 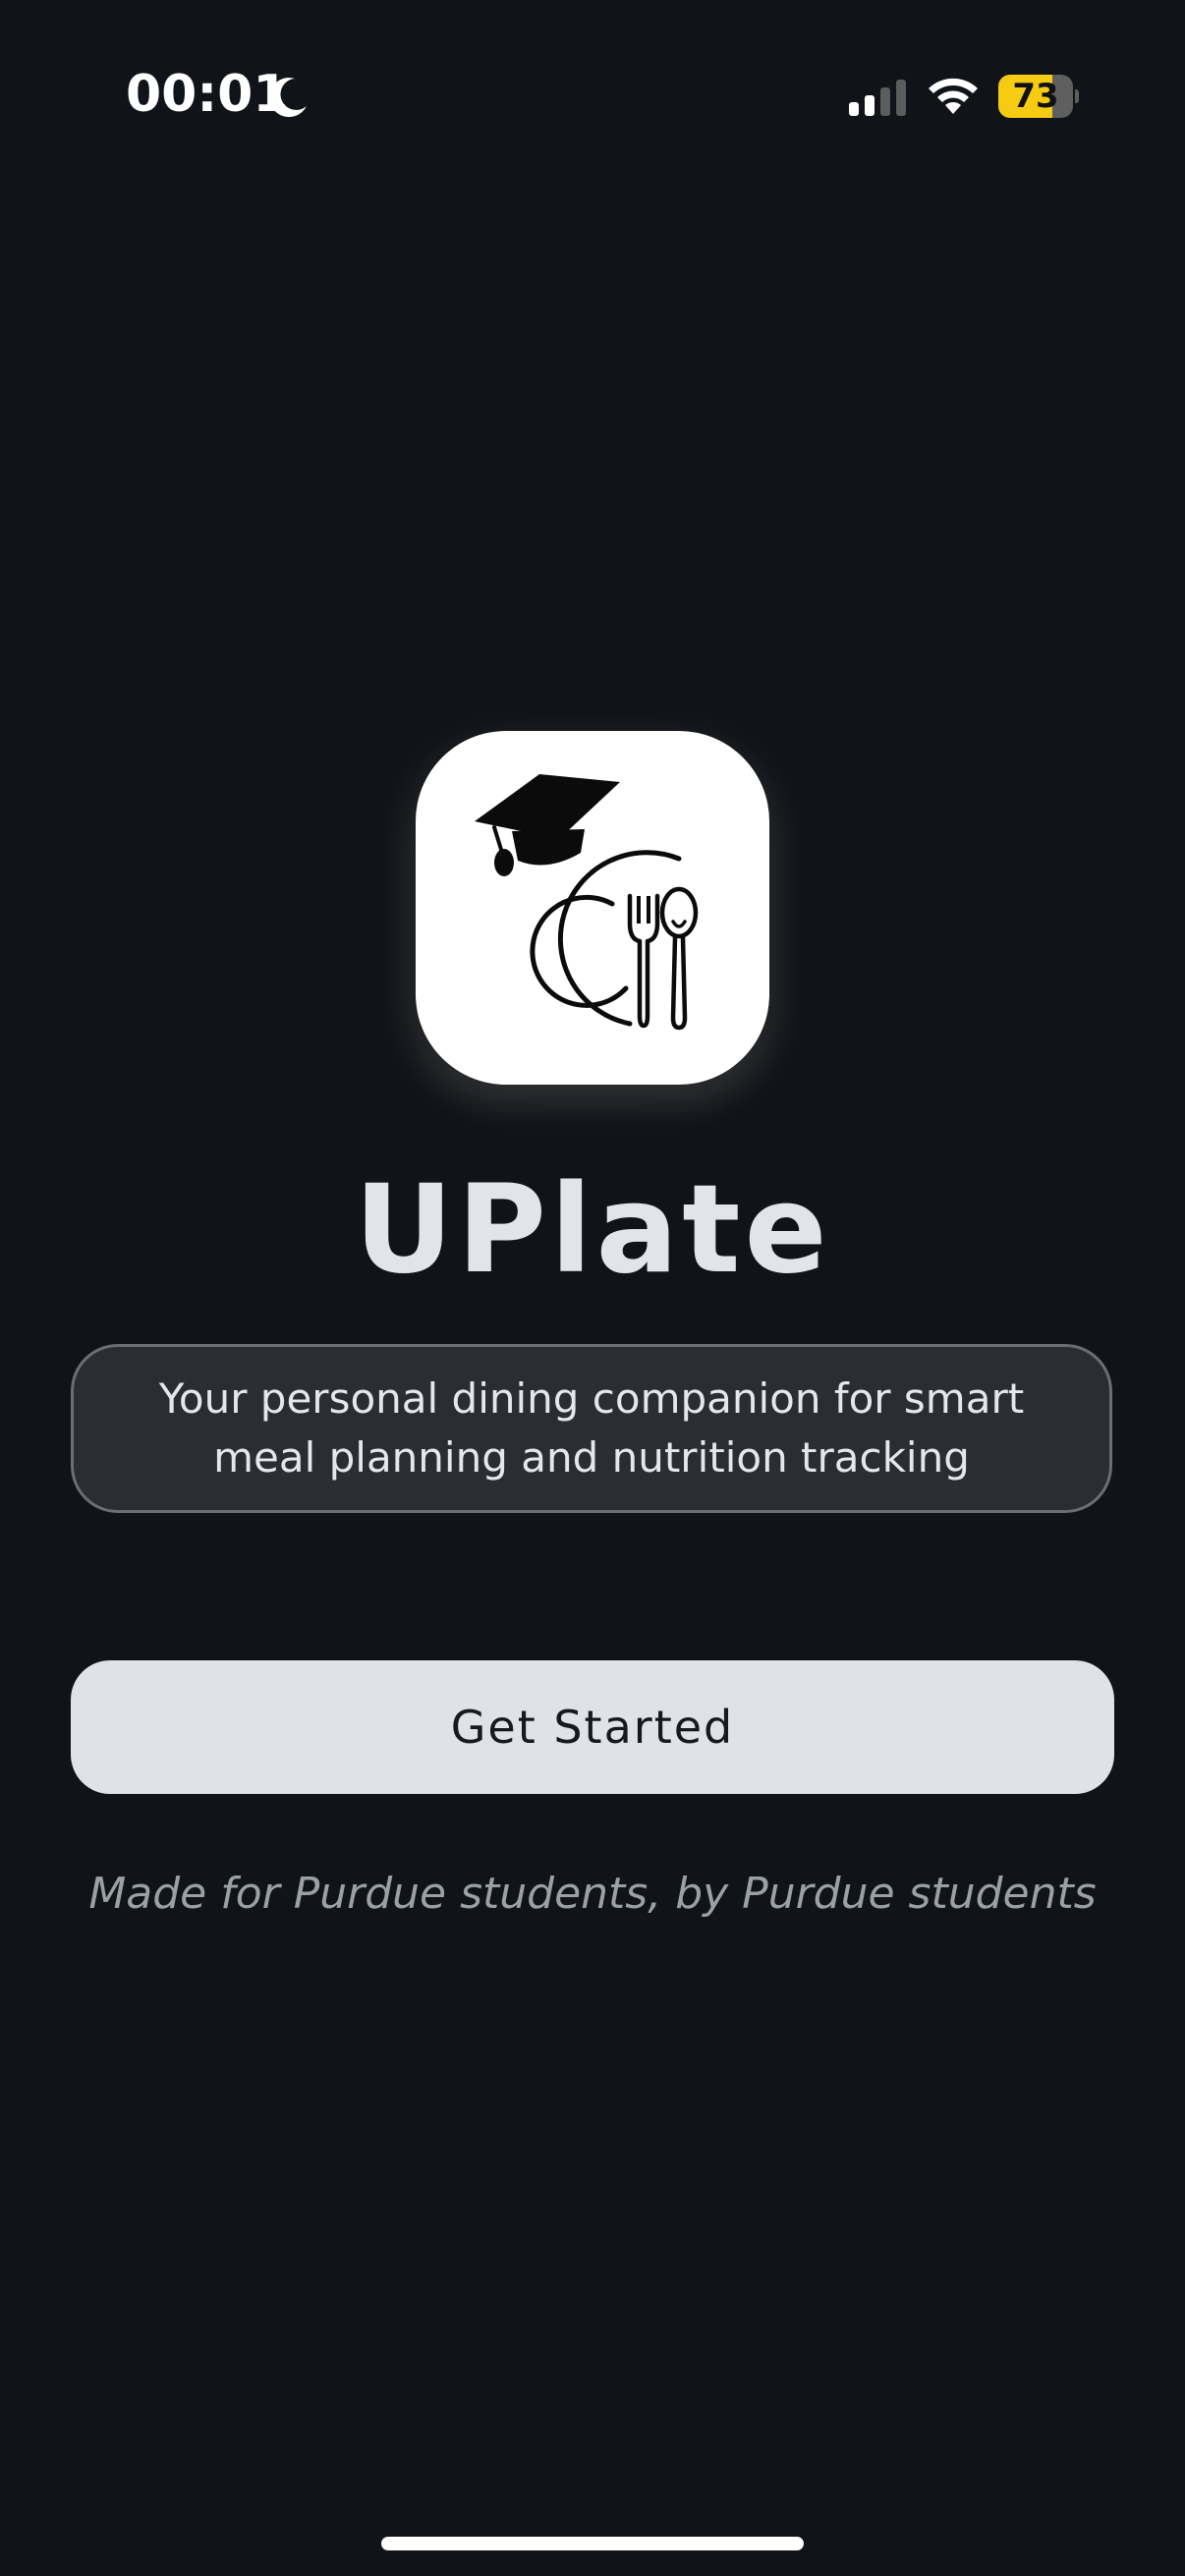 I want to click on home-indicator, so click(x=592, y=2543).